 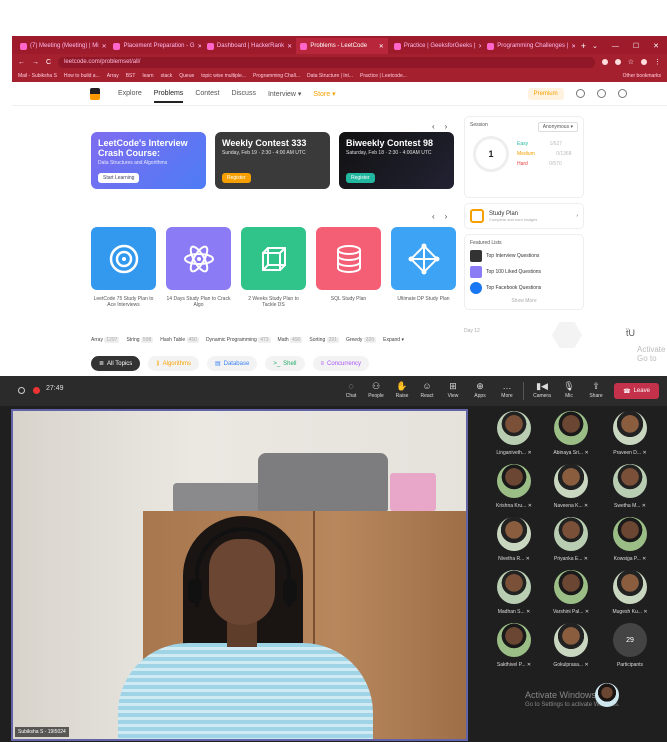 I want to click on bookmark-item: learn, so click(x=147, y=76).